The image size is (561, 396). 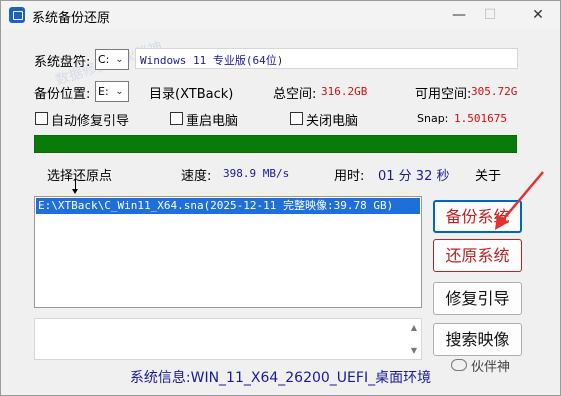 What do you see at coordinates (196, 176) in the screenshot?
I see `speed-label: 速度:` at bounding box center [196, 176].